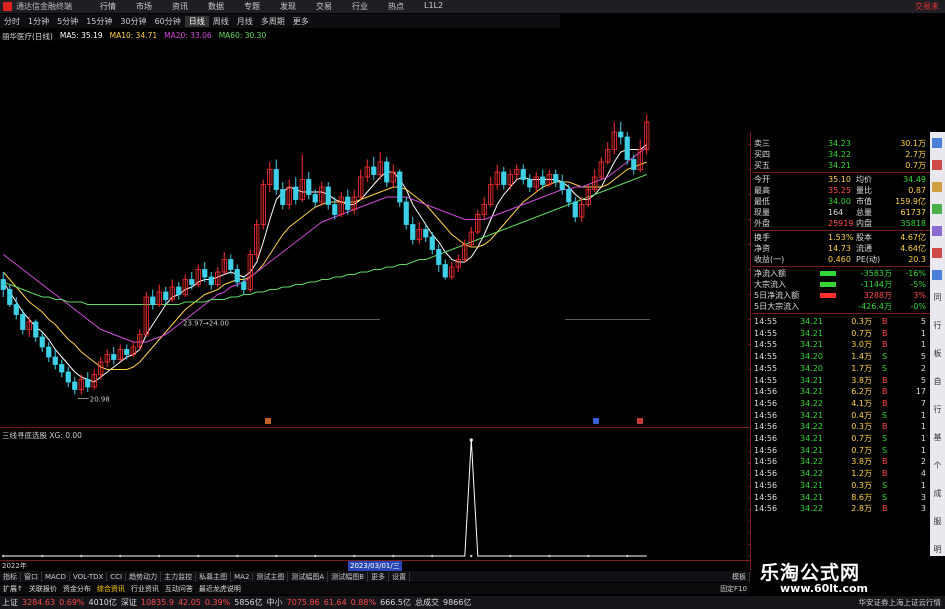 The image size is (945, 609). What do you see at coordinates (77, 589) in the screenshot?
I see `sub-tab-2: 资金分布` at bounding box center [77, 589].